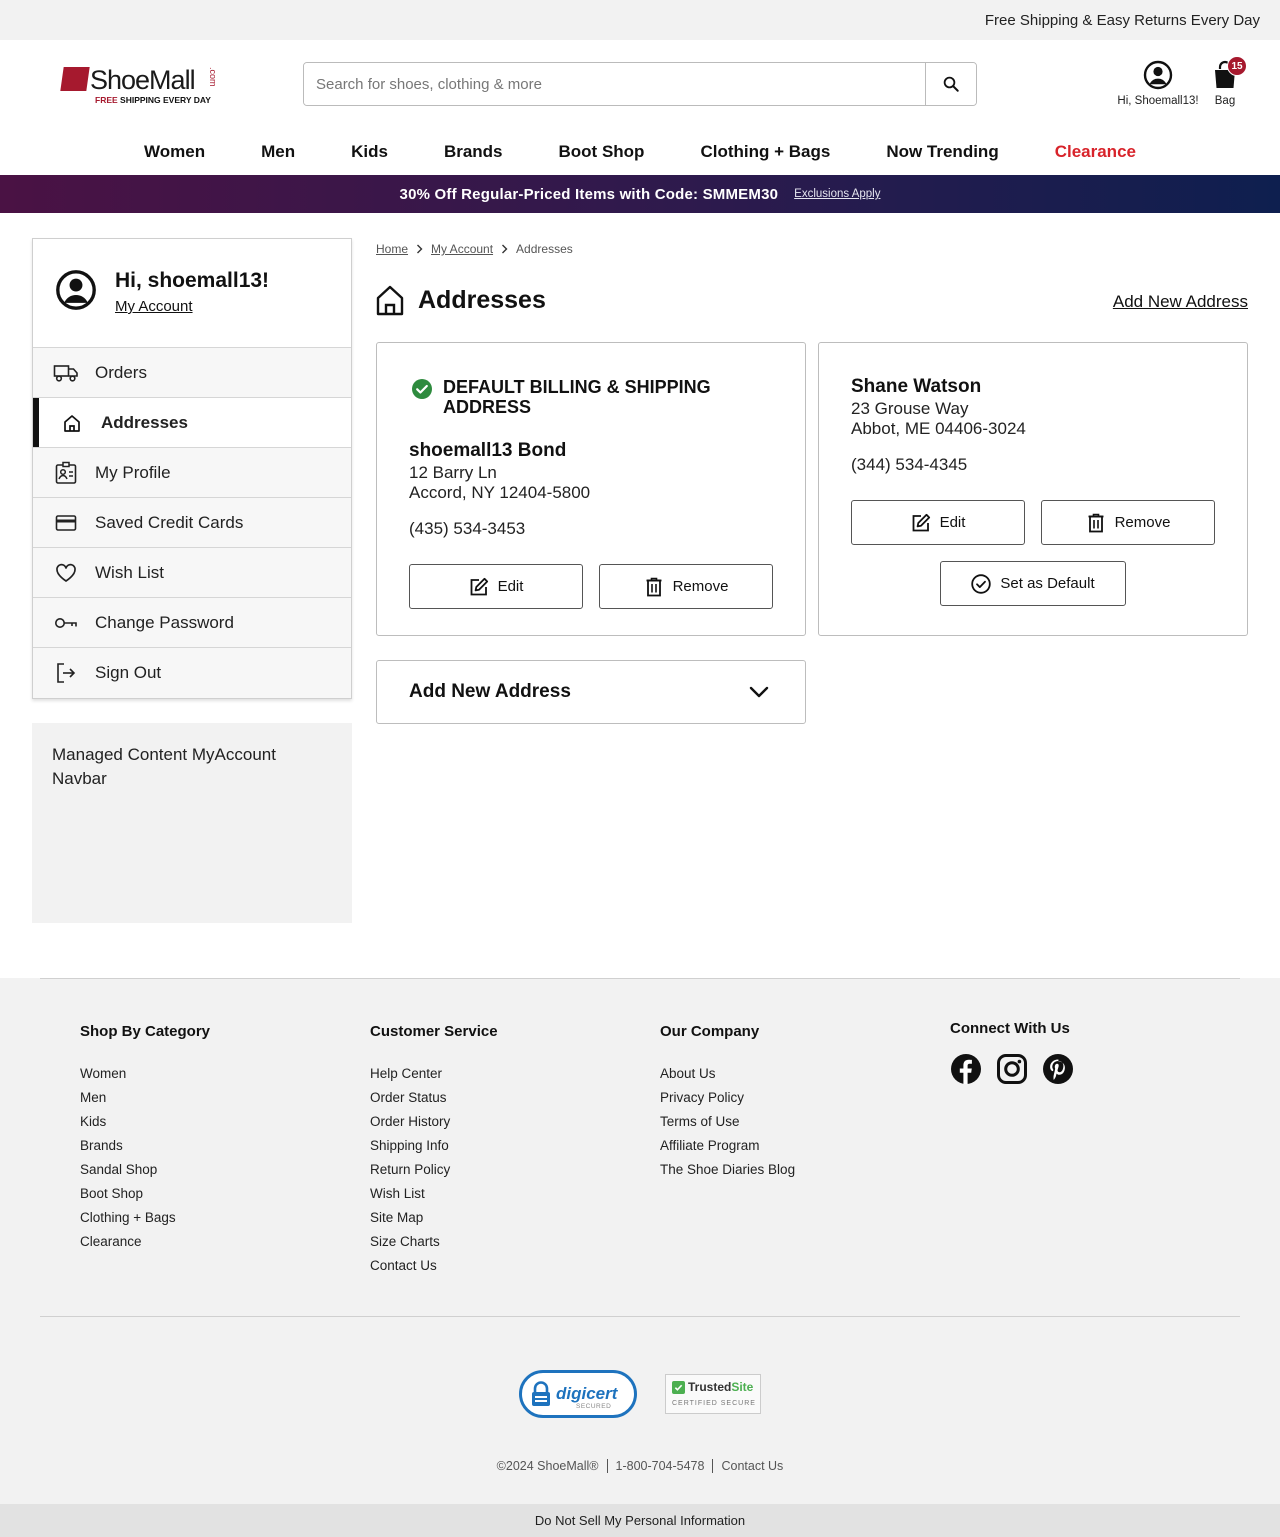  Describe the element at coordinates (490, 691) in the screenshot. I see `accordion-label: Add New Address` at that location.